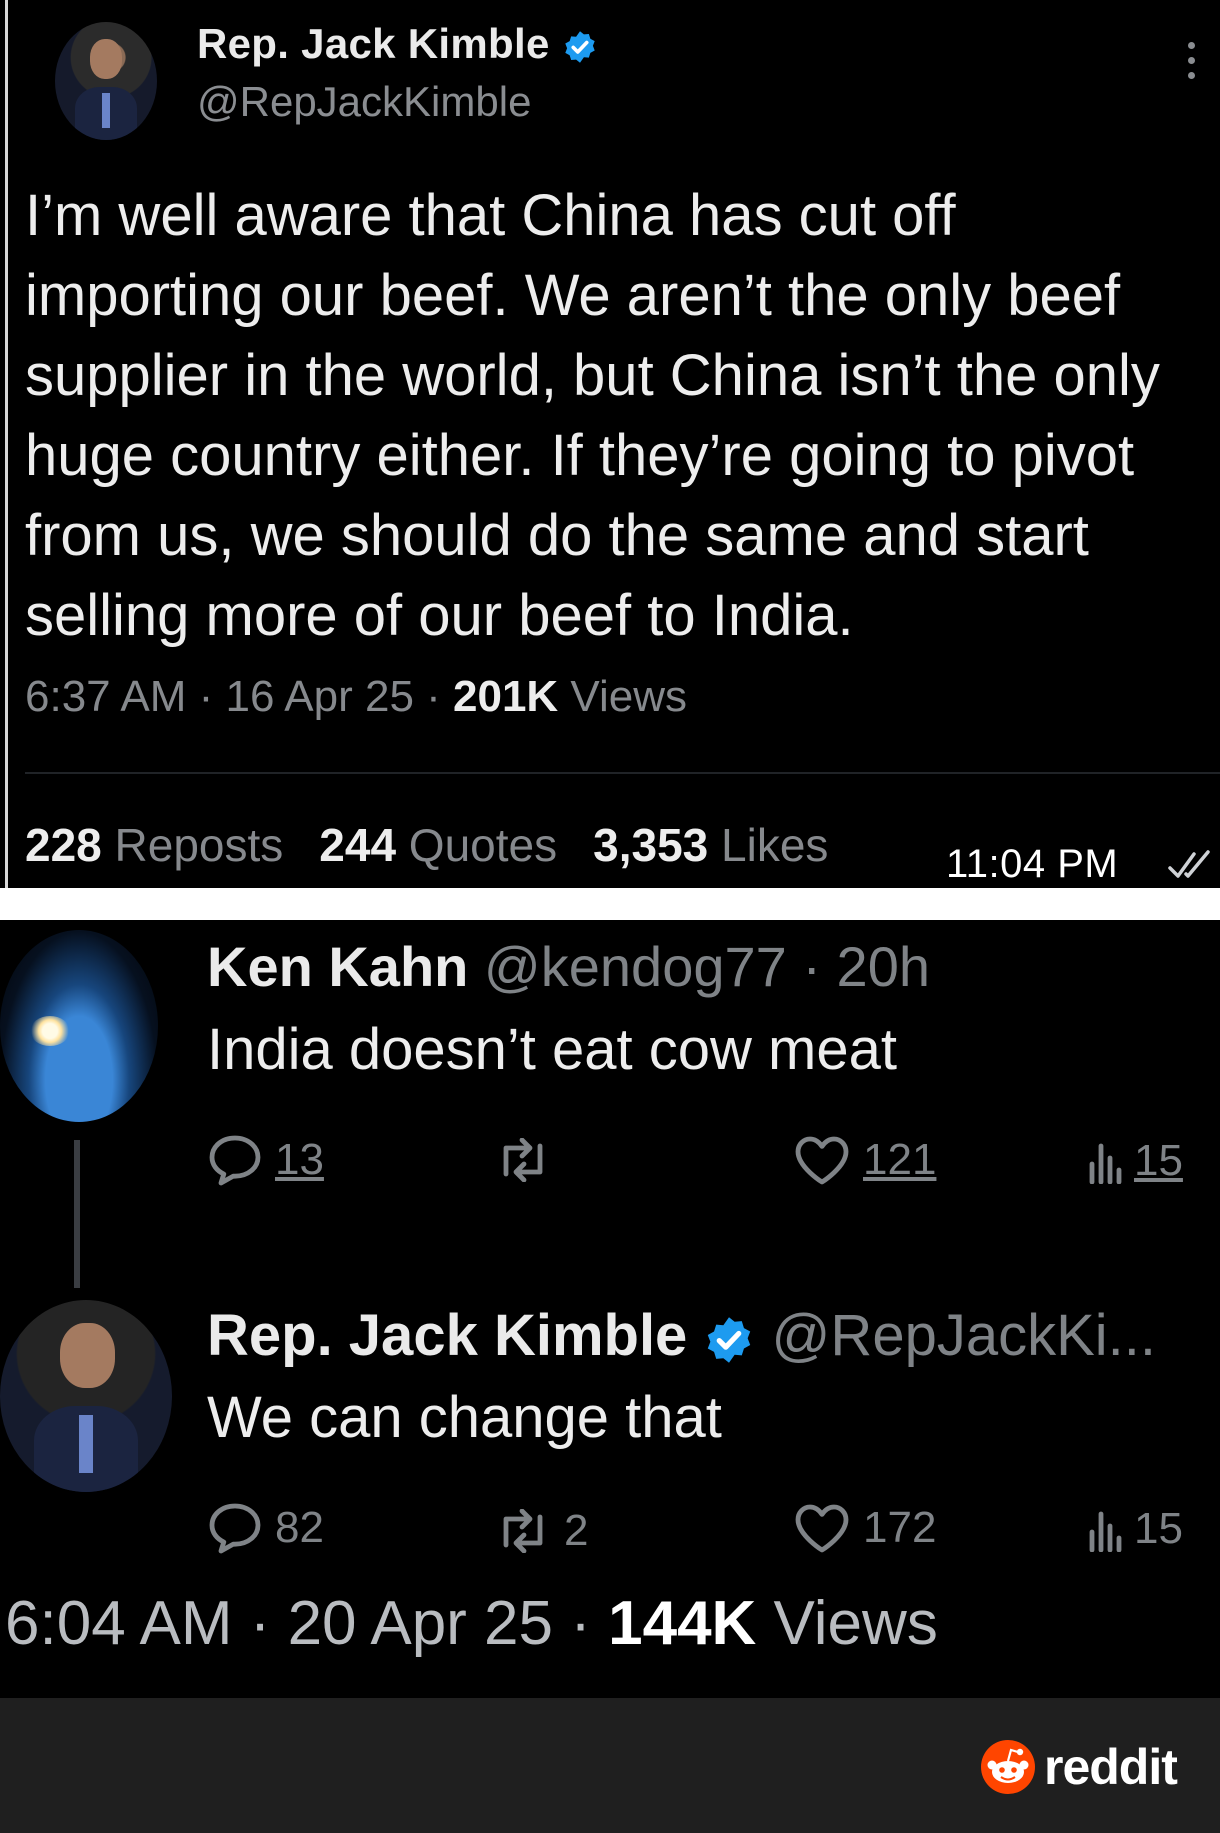 The image size is (1220, 1833). Describe the element at coordinates (1189, 864) in the screenshot. I see `read-receipt-icon` at that location.